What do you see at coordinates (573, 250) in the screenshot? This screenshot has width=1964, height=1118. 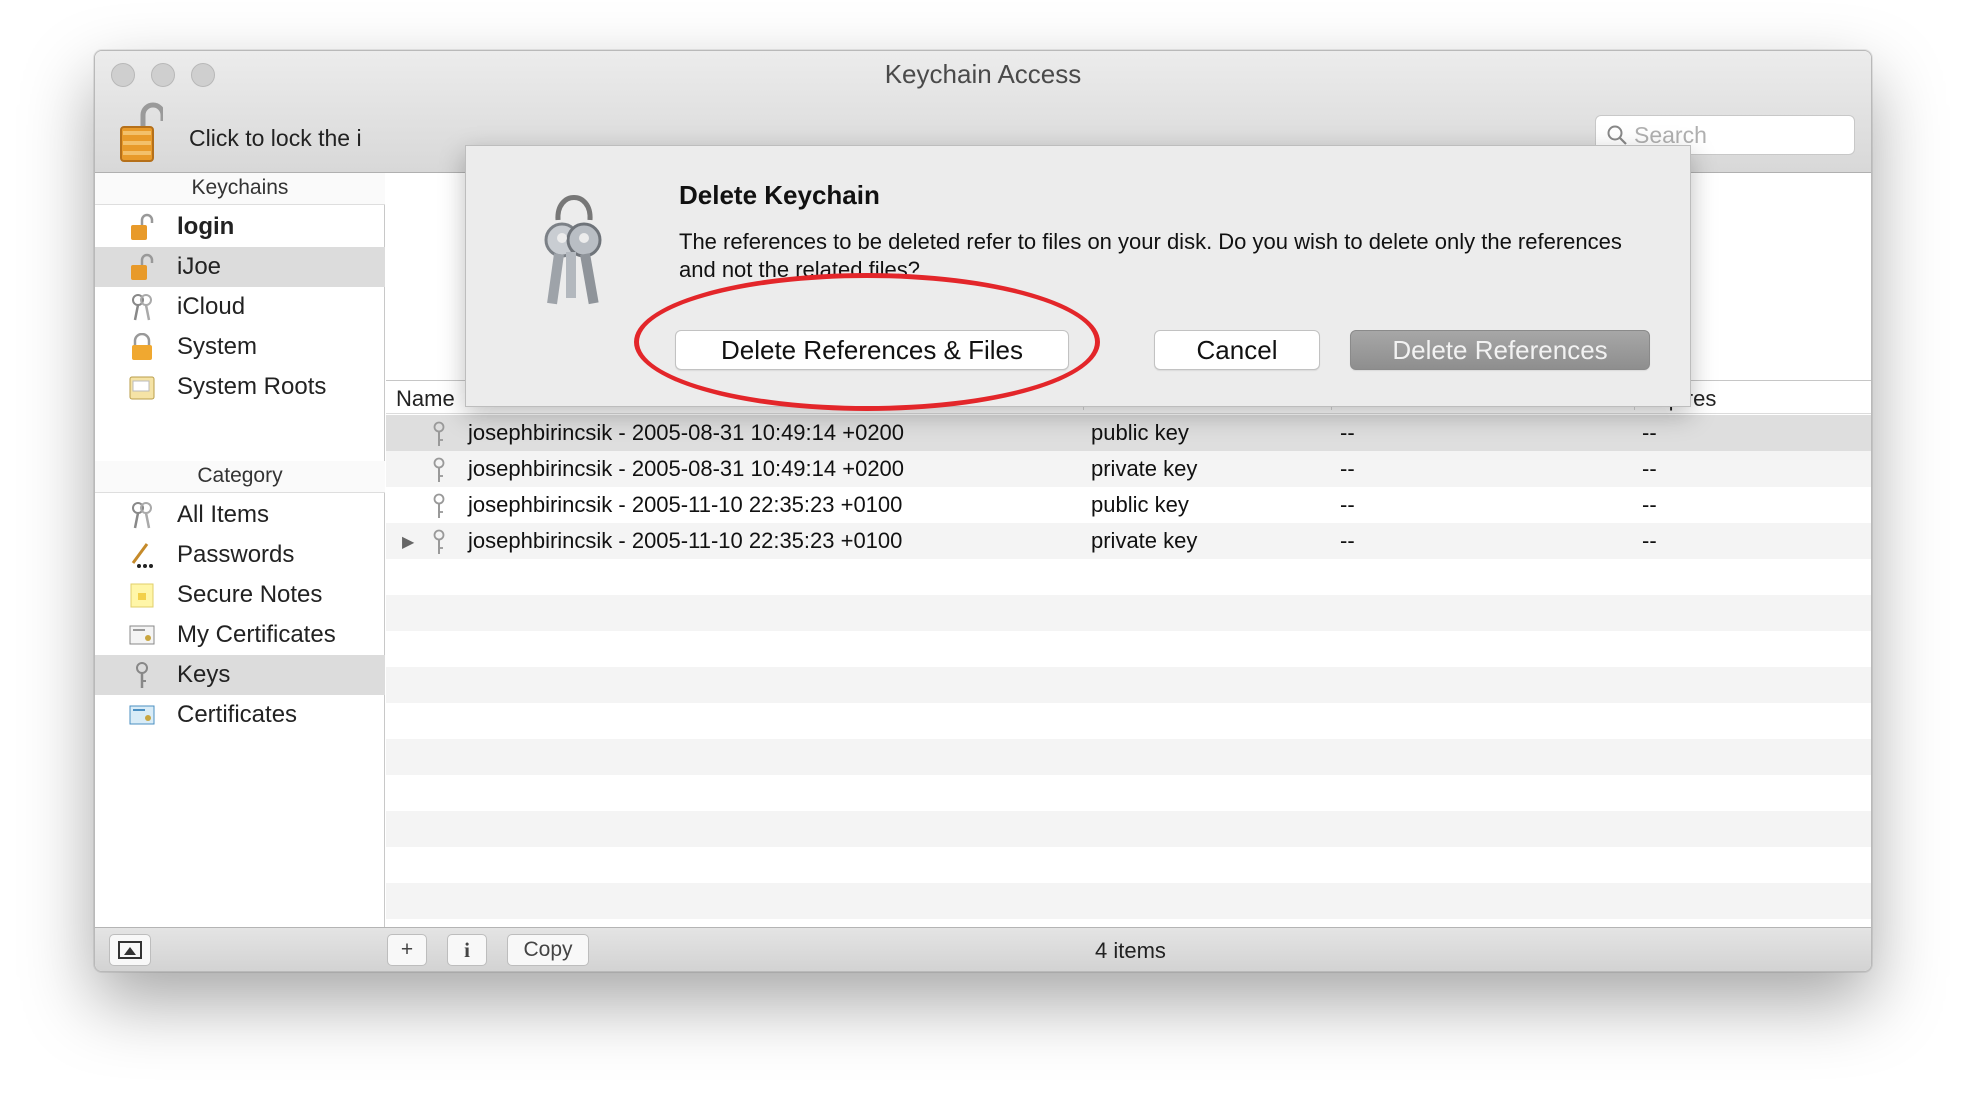 I see `keychain-keys-icon` at bounding box center [573, 250].